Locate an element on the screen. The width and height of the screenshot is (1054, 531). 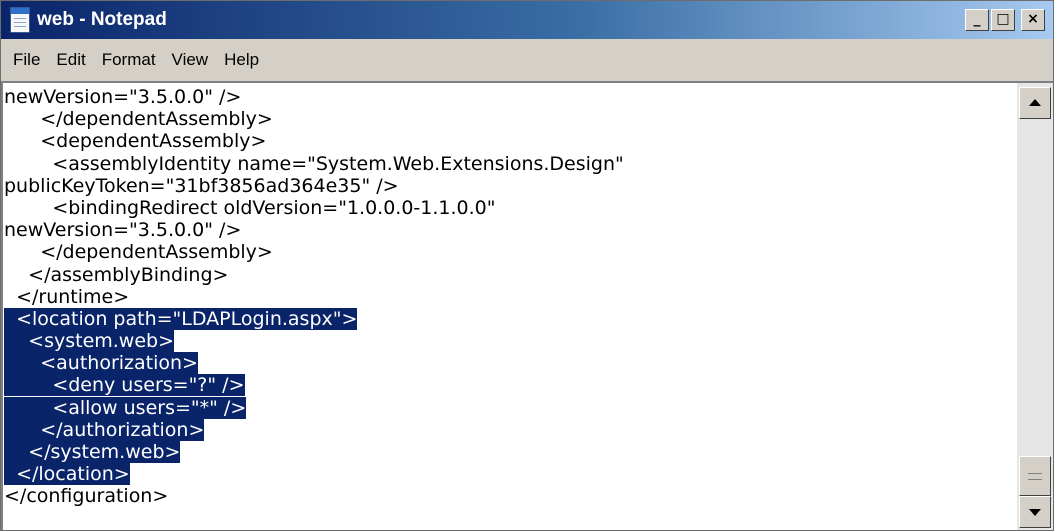
text-line: </authorization> is located at coordinates (314, 429).